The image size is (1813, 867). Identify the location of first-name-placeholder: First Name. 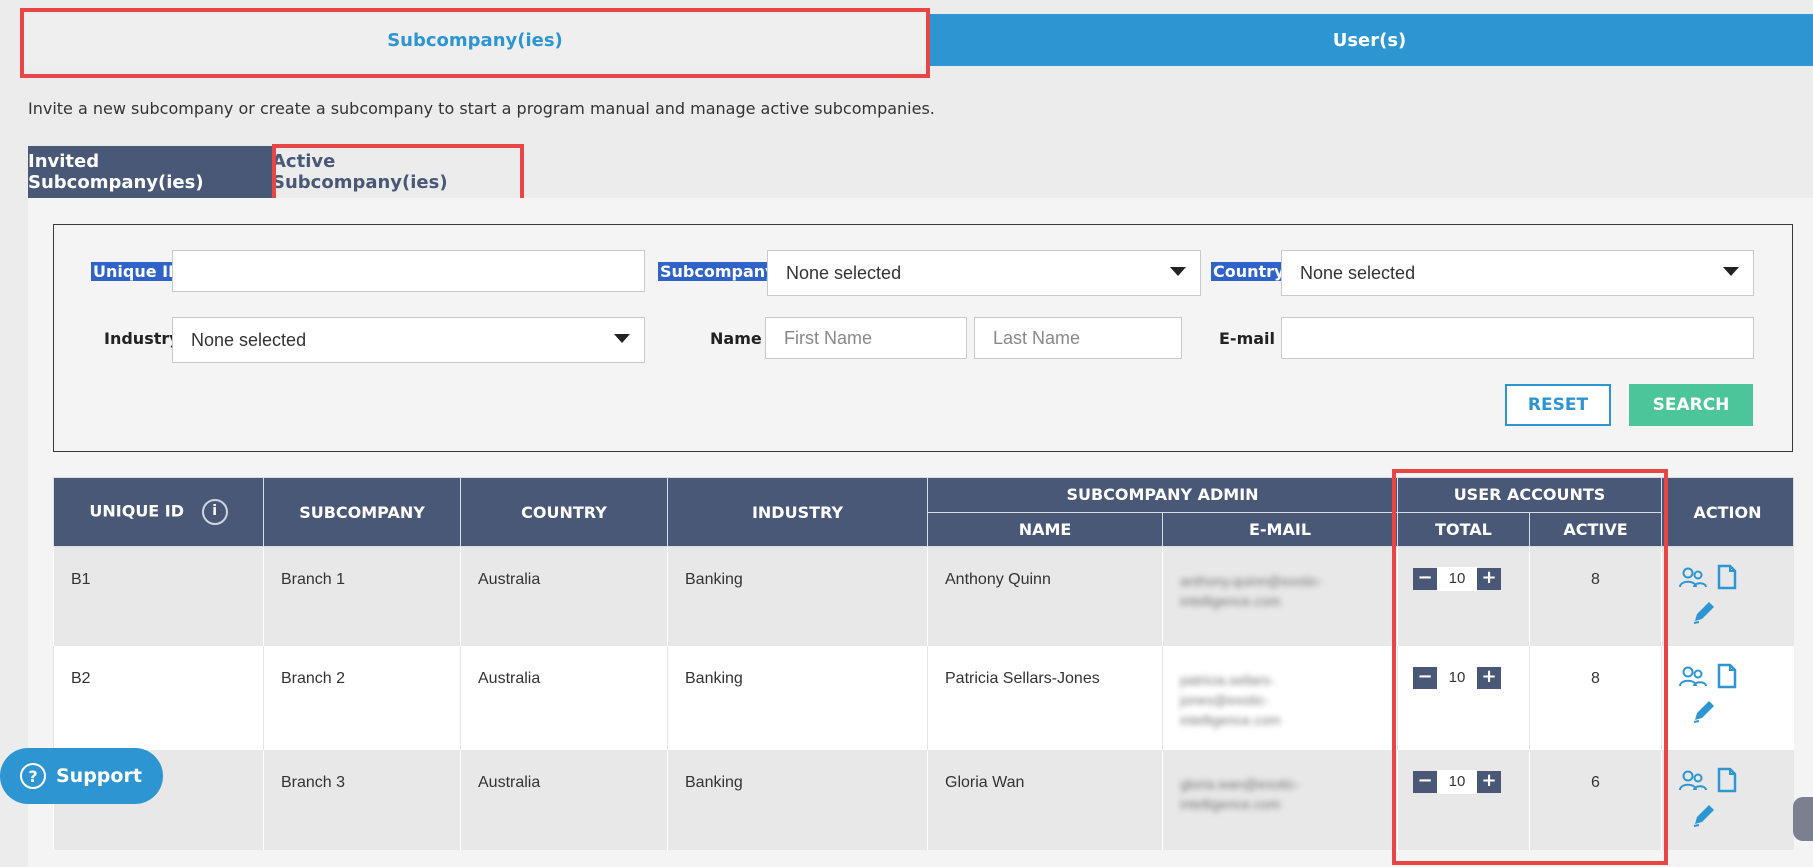
(828, 337).